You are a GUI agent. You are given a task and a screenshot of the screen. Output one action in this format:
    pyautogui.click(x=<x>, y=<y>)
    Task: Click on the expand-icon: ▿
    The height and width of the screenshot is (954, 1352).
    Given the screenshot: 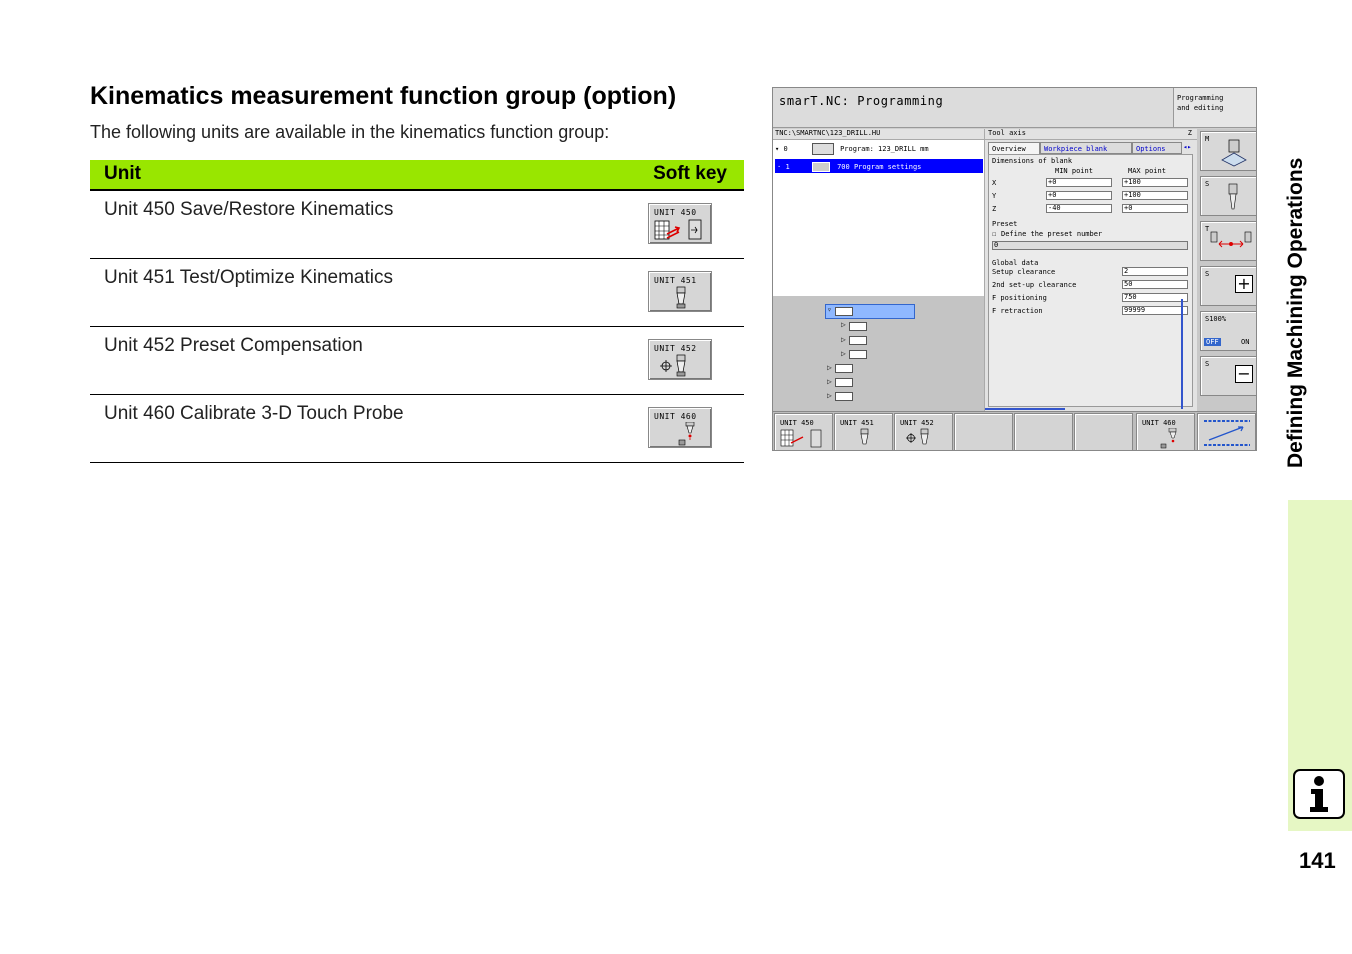 What is the action you would take?
    pyautogui.click(x=829, y=309)
    